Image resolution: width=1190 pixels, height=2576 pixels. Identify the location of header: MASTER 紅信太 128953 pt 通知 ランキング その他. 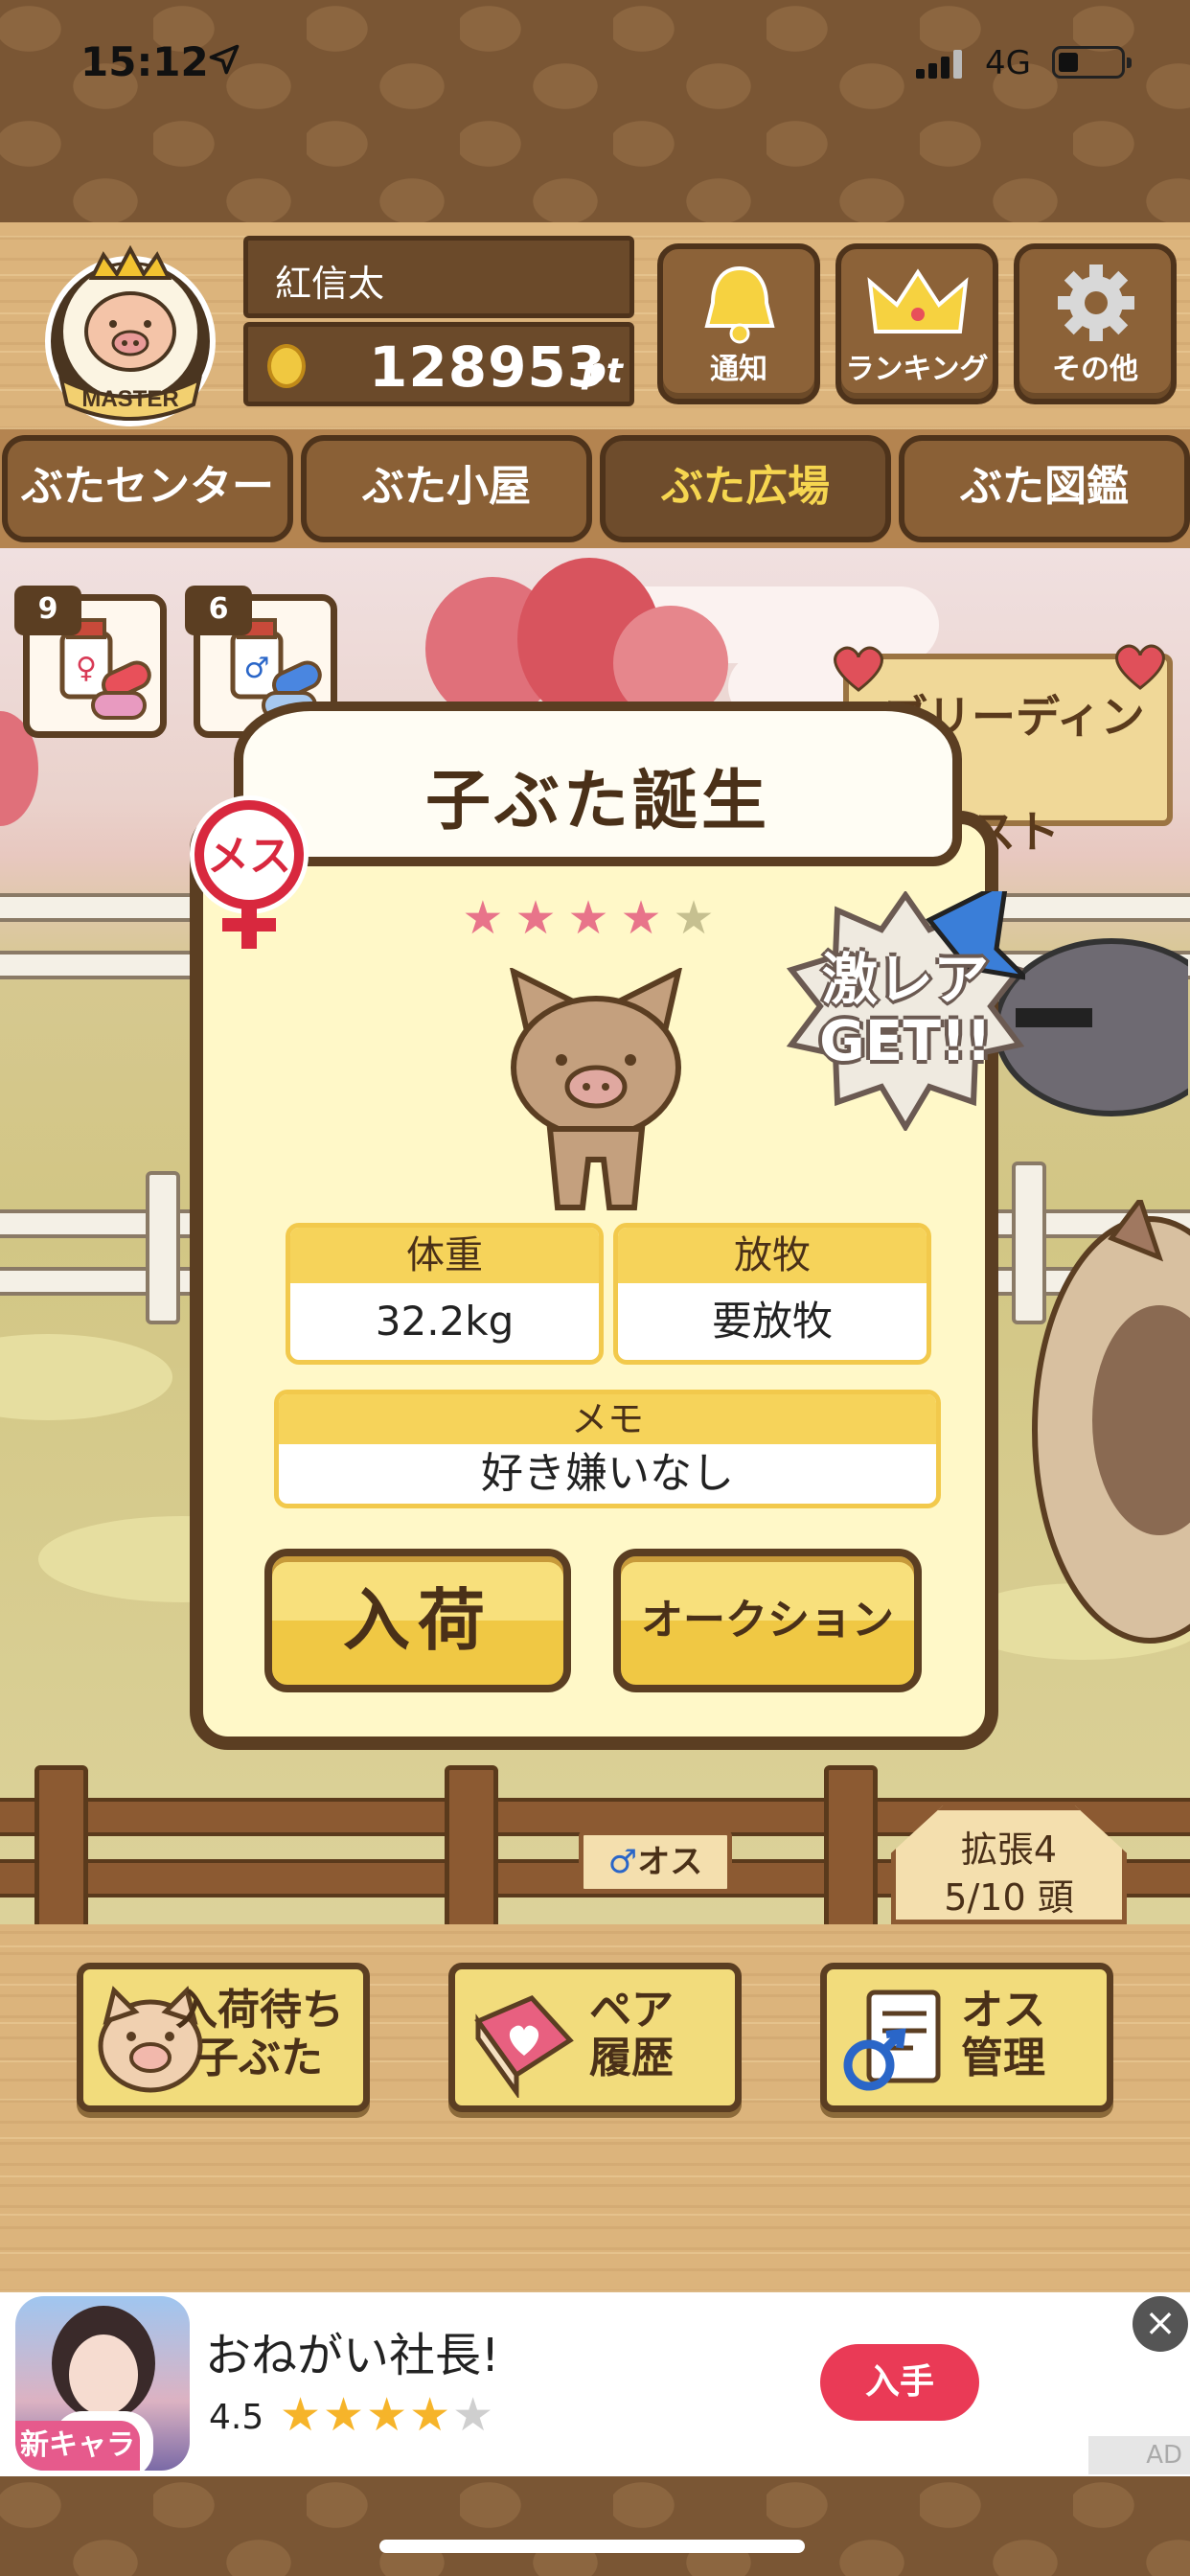
(595, 325).